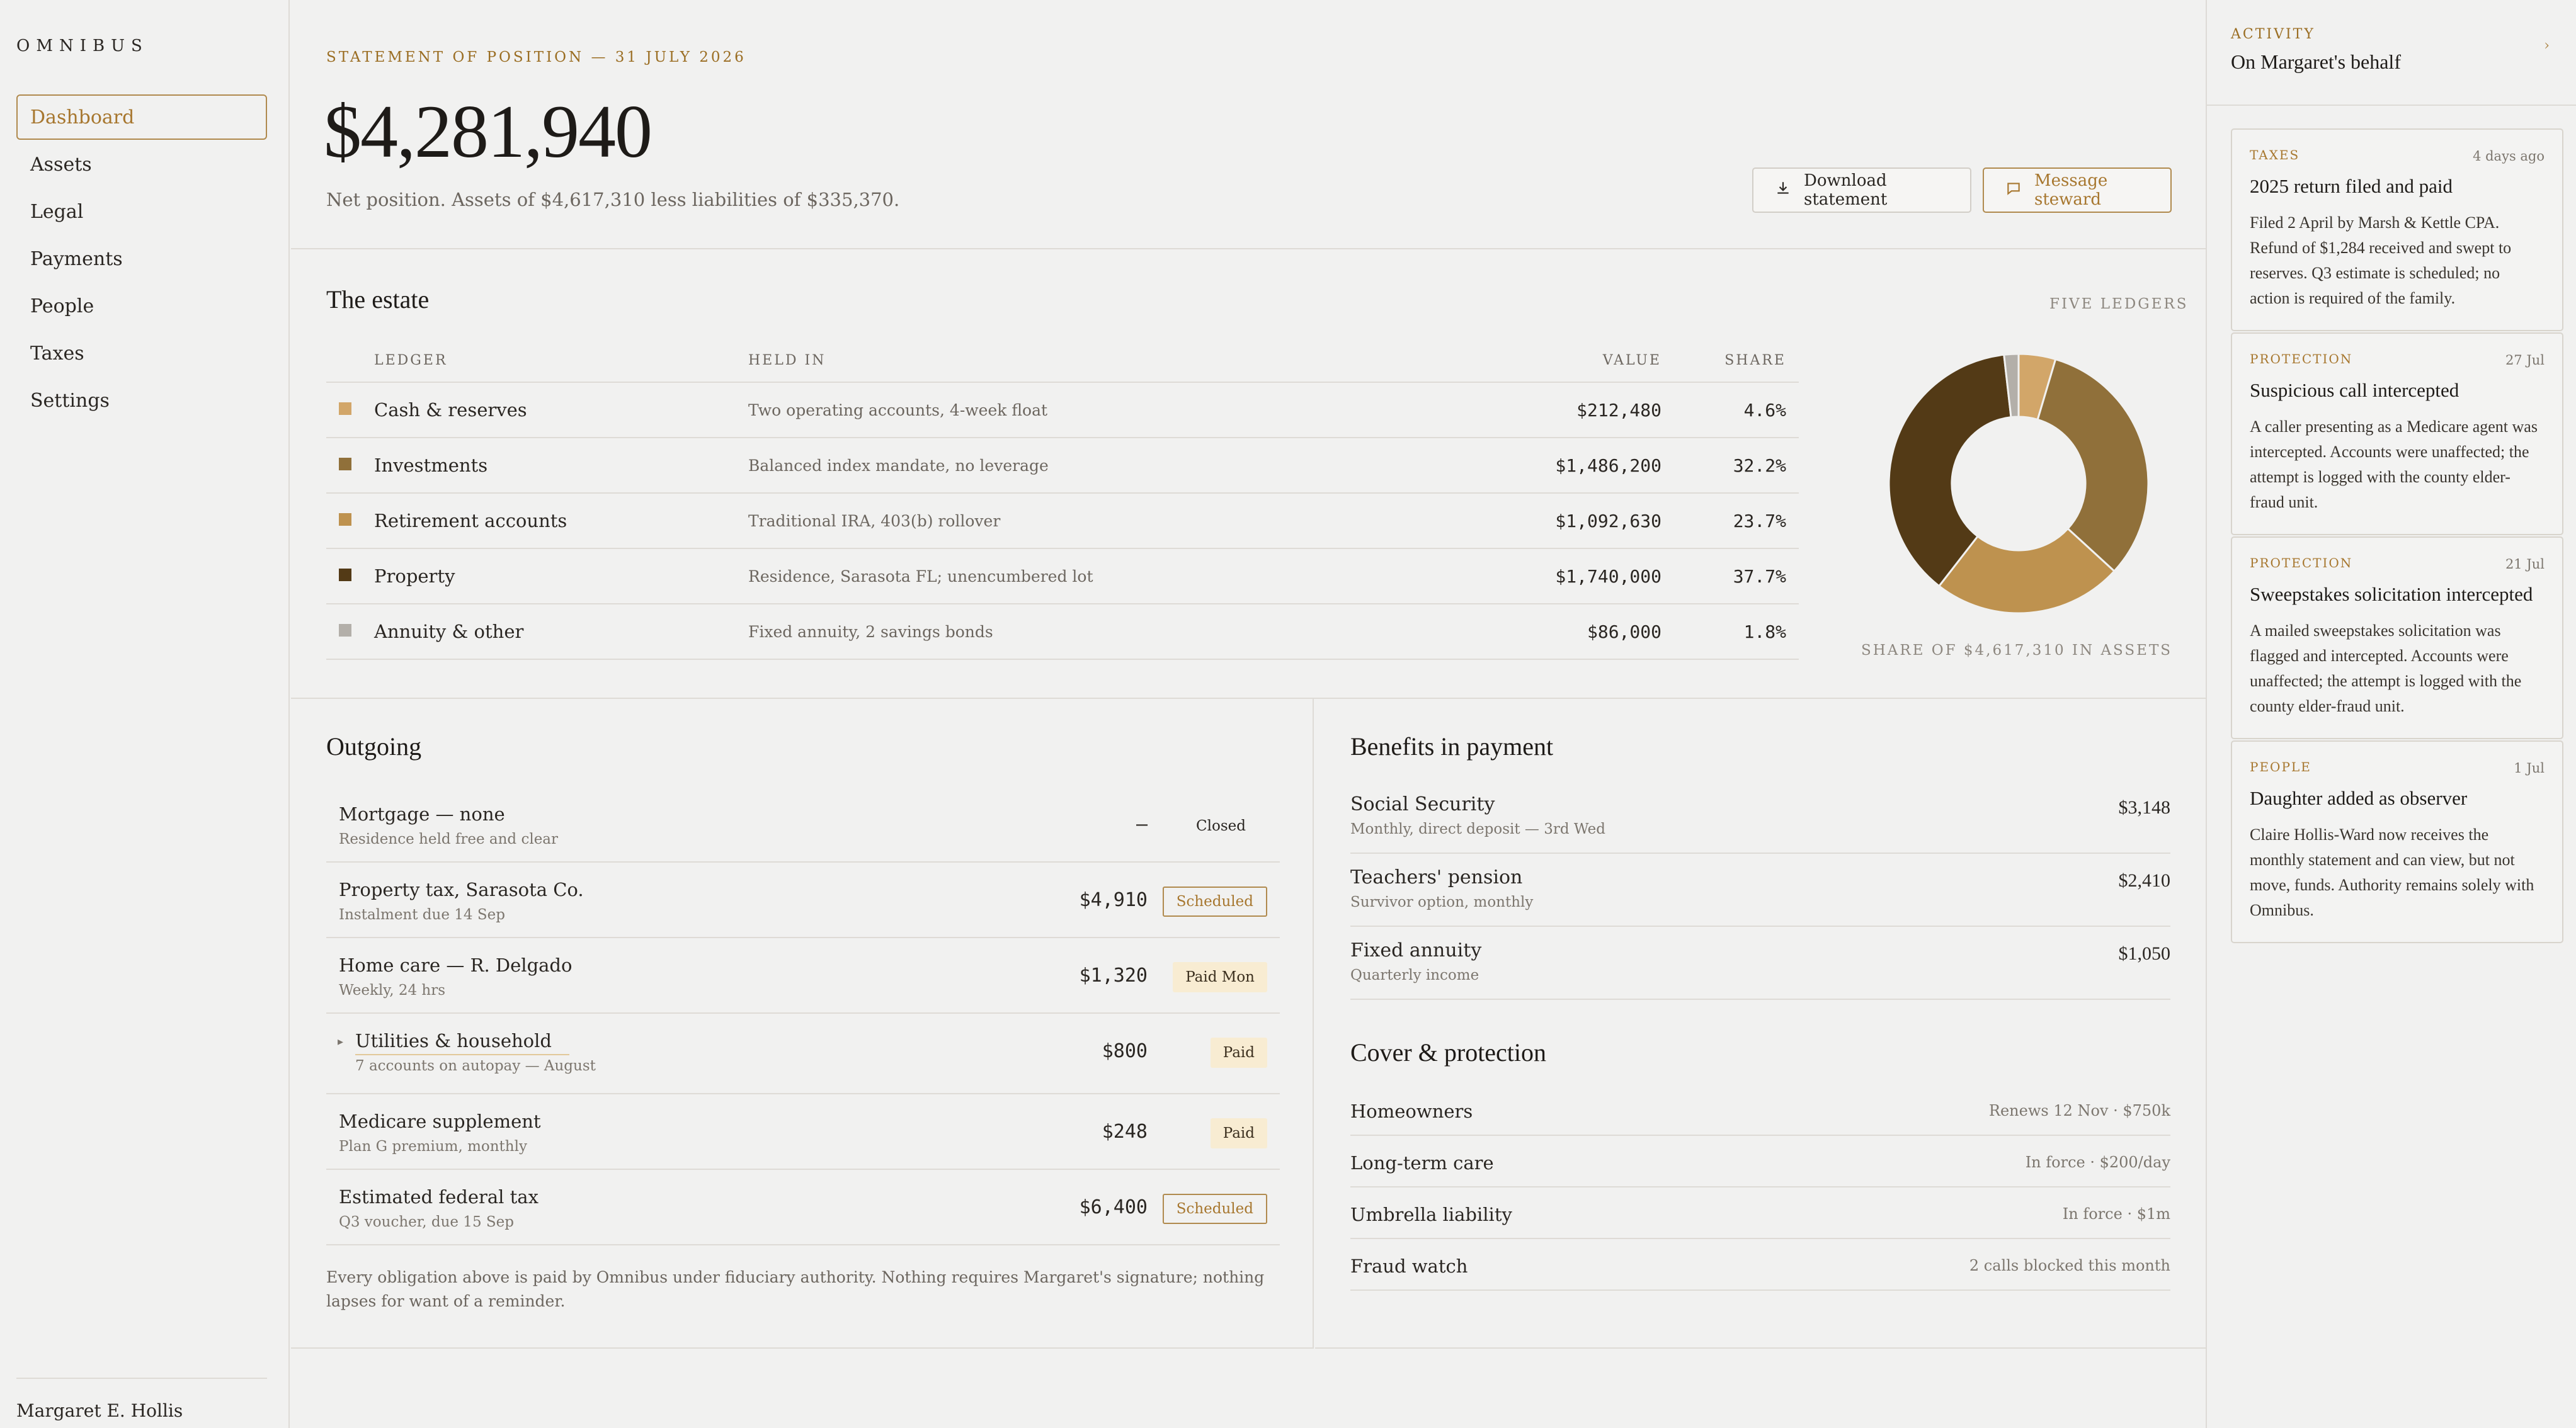 The height and width of the screenshot is (1428, 2576). What do you see at coordinates (1608, 576) in the screenshot?
I see `ledger-value: $1,740,000` at bounding box center [1608, 576].